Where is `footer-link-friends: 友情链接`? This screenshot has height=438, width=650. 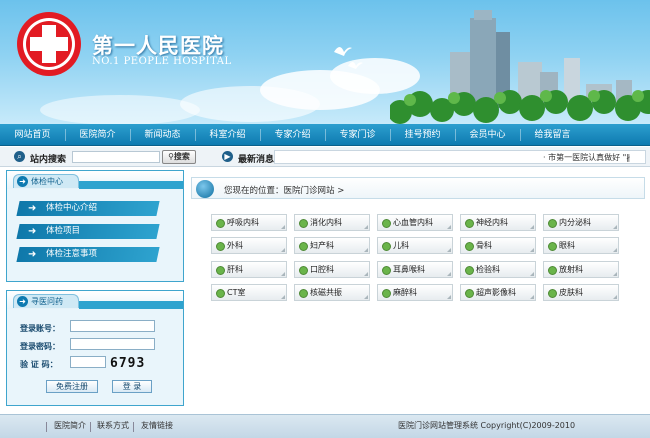 footer-link-friends: 友情链接 is located at coordinates (157, 426).